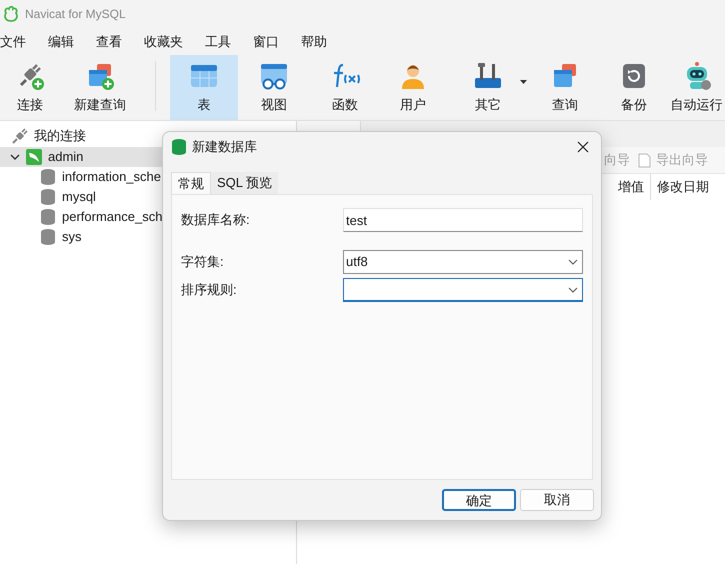 This screenshot has width=725, height=564. Describe the element at coordinates (11, 14) in the screenshot. I see `app-logo-icon` at that location.